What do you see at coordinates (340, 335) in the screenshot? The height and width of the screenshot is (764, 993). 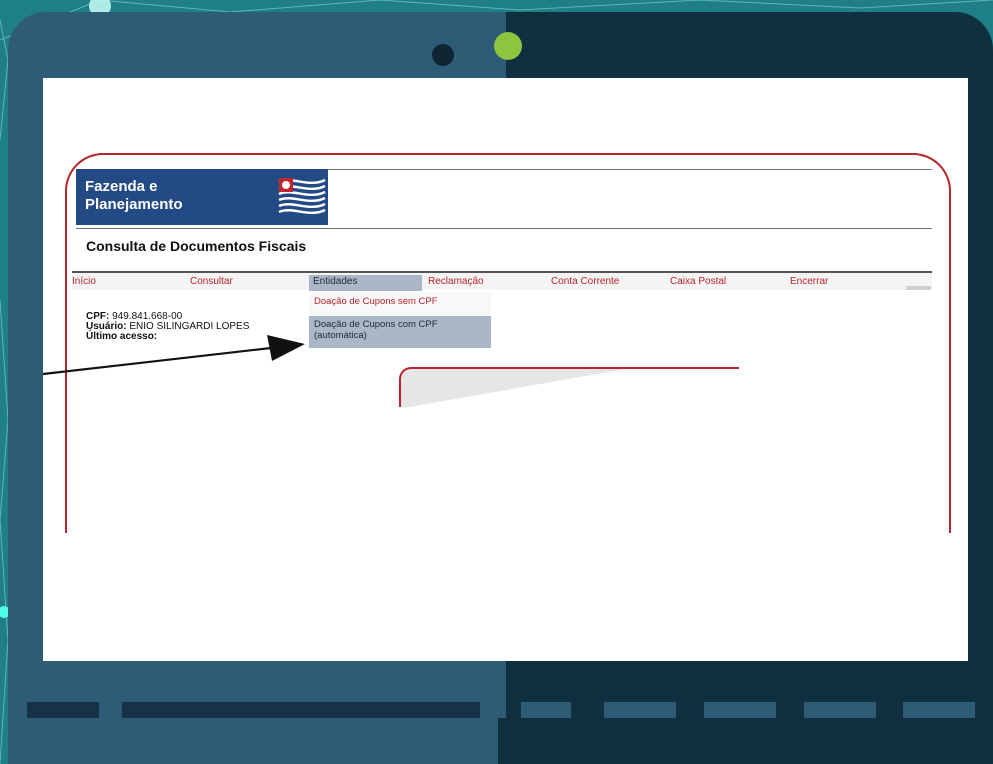 I see `dropdown-item-com-cpf-line2: (automática)` at bounding box center [340, 335].